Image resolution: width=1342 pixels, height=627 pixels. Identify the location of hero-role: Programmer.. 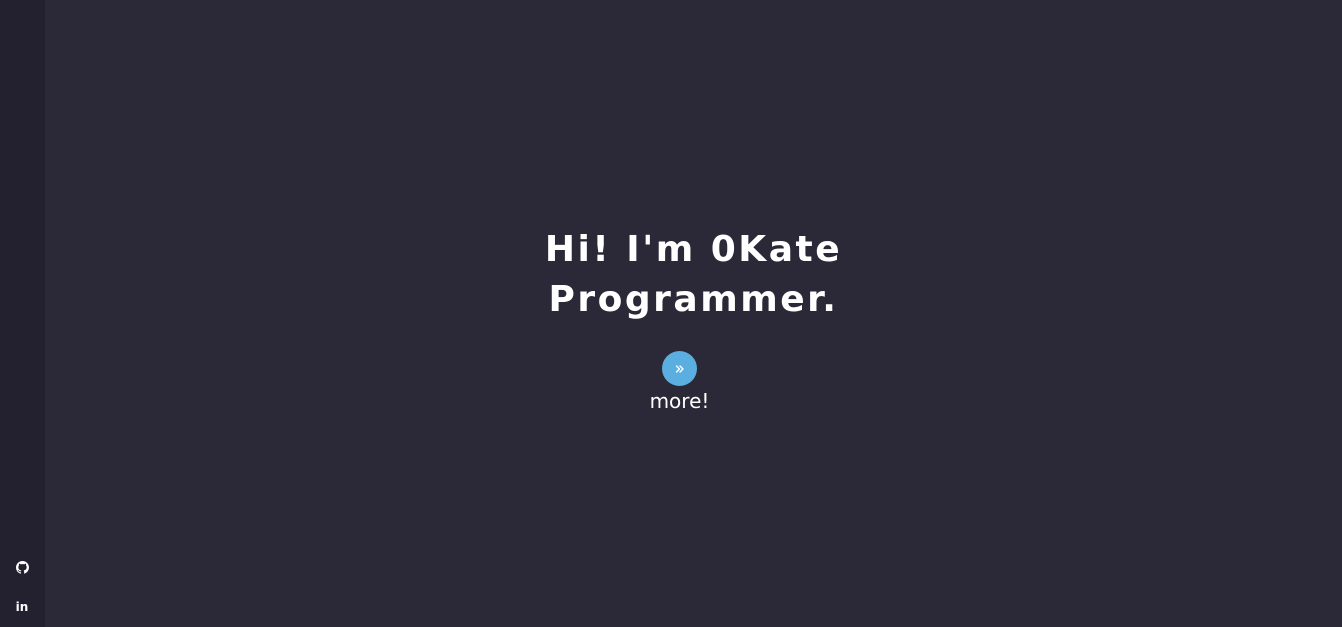
(693, 299).